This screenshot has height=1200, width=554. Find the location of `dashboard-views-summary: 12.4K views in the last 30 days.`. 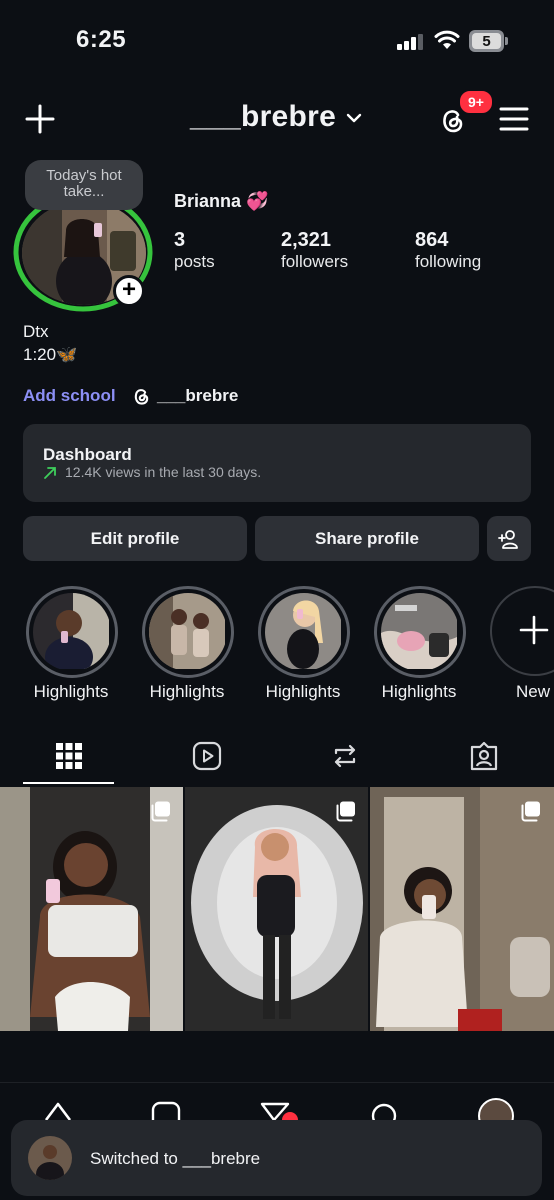

dashboard-views-summary: 12.4K views in the last 30 days. is located at coordinates (163, 472).